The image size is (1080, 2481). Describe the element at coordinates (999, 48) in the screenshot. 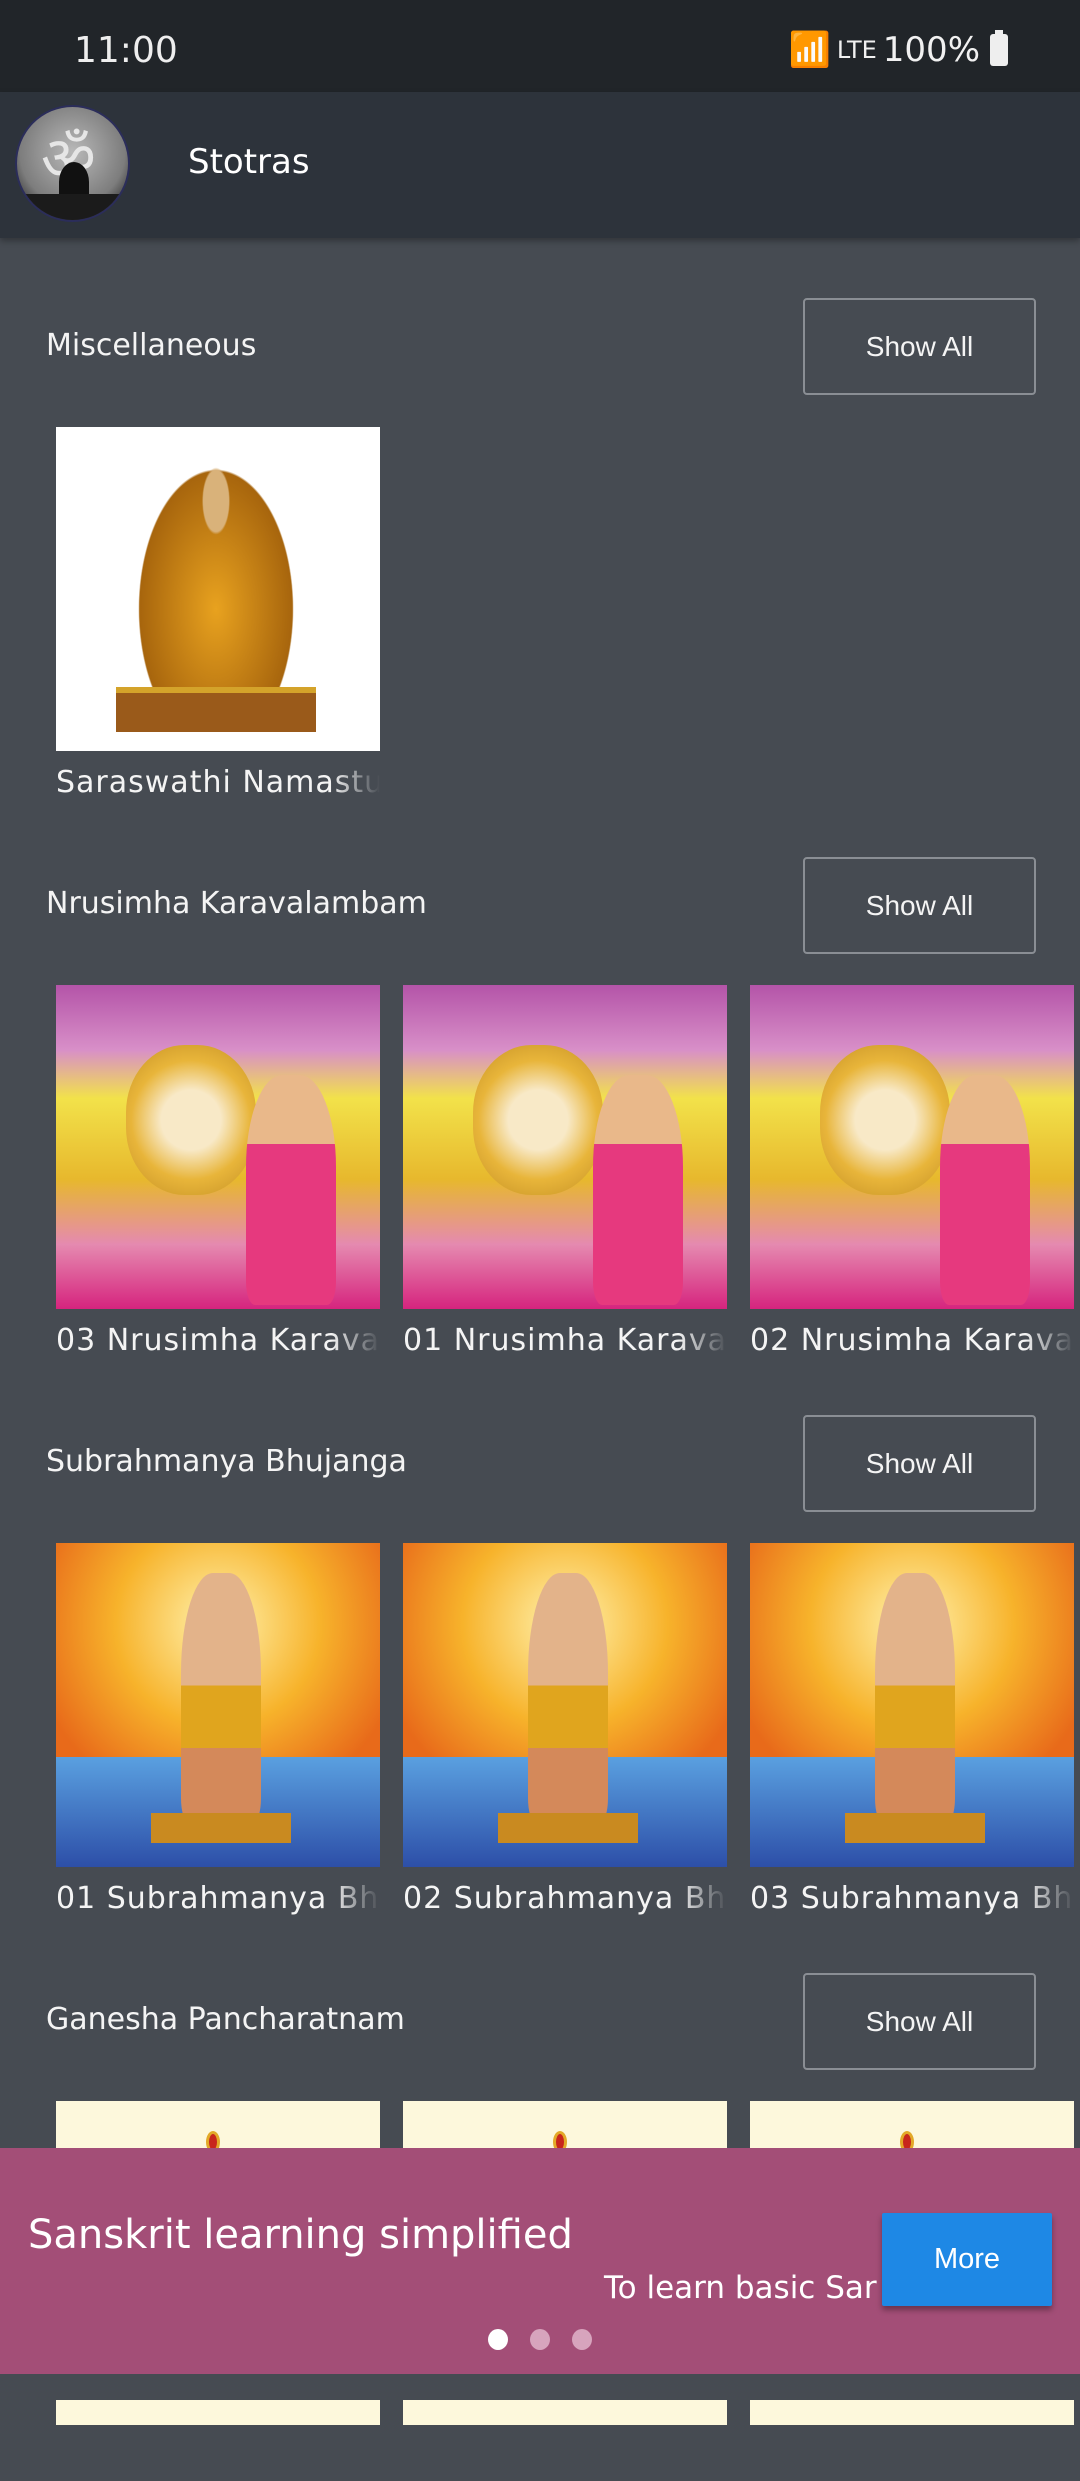

I see `battery-icon` at that location.